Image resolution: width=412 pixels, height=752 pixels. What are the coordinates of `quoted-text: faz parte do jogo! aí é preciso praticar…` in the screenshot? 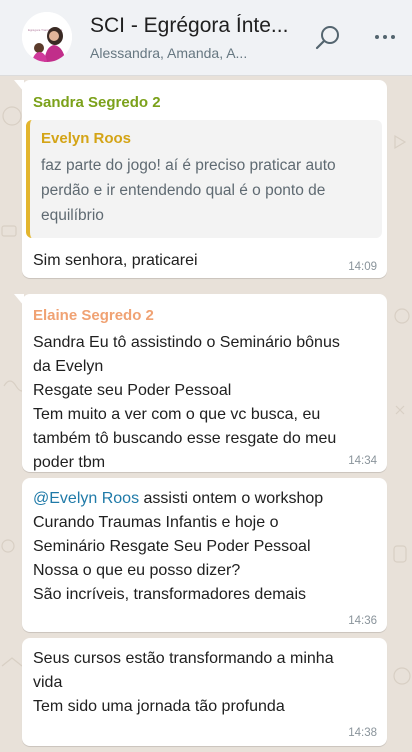 It's located at (206, 190).